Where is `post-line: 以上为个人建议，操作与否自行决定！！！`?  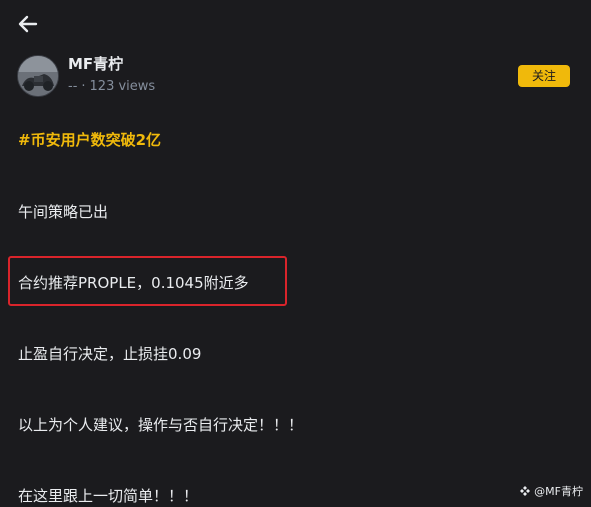 post-line: 以上为个人建议，操作与否自行决定！！！ is located at coordinates (161, 425).